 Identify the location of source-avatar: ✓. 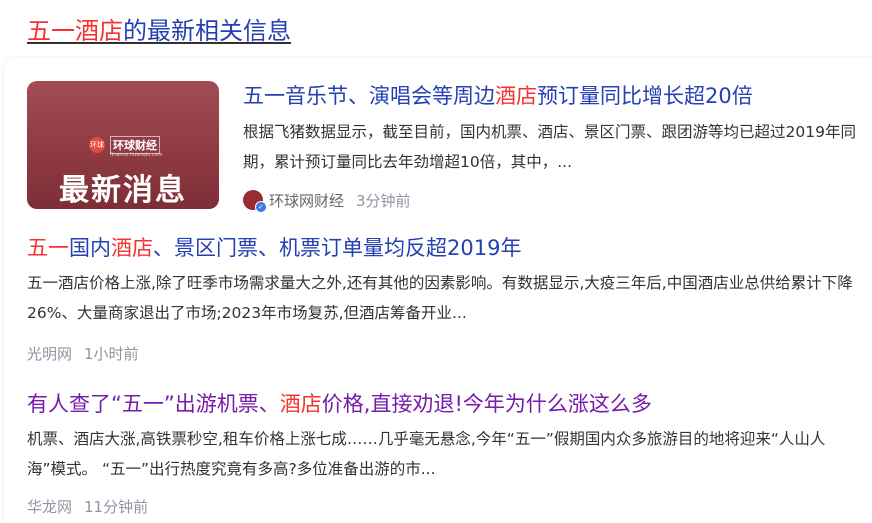
(255, 201).